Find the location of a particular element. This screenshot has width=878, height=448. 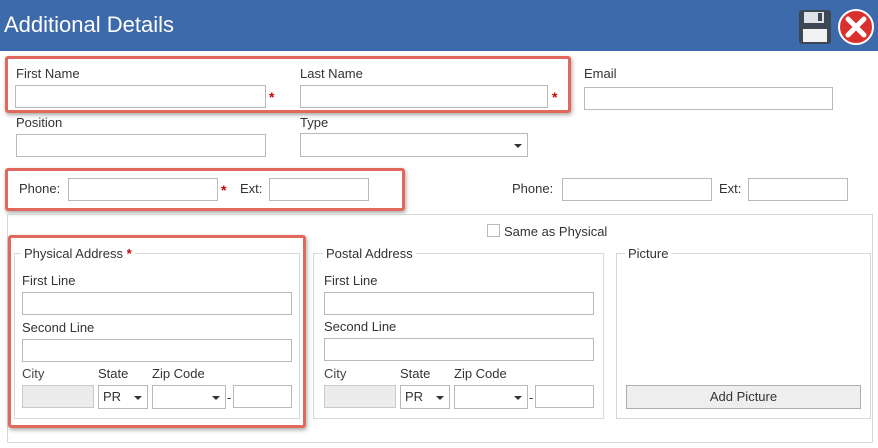

same-as-physical-label: Same as Physical is located at coordinates (556, 231).